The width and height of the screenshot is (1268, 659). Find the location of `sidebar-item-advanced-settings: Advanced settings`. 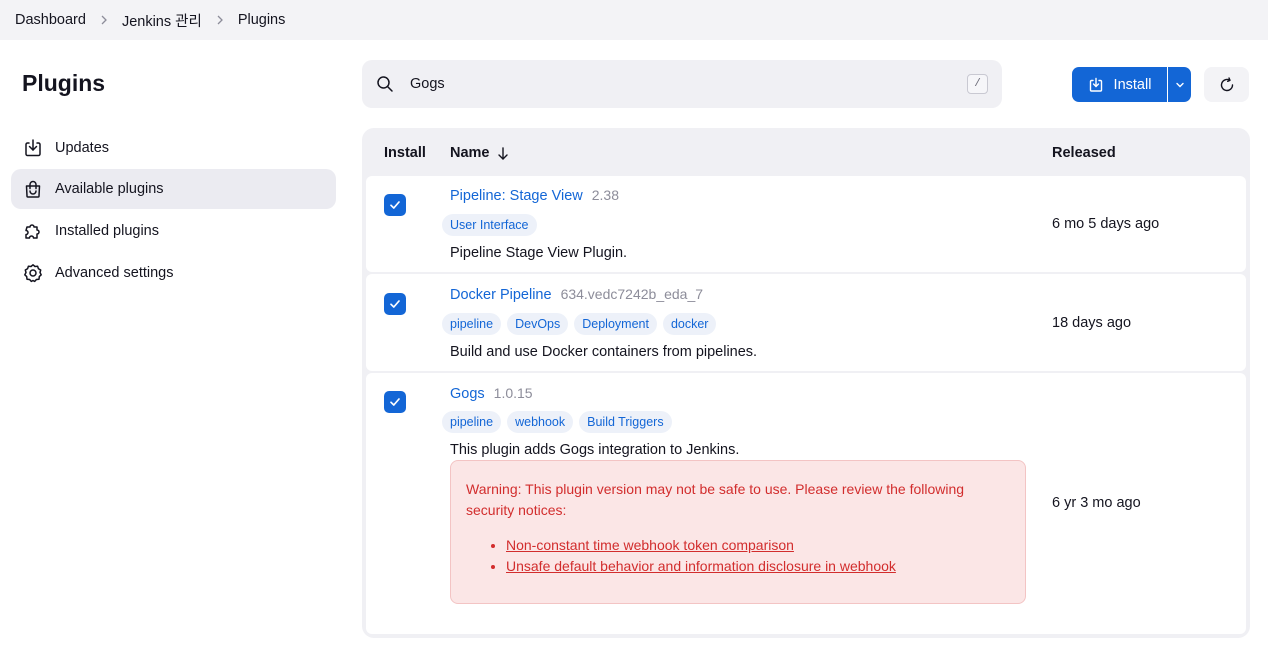

sidebar-item-advanced-settings: Advanced settings is located at coordinates (173, 273).